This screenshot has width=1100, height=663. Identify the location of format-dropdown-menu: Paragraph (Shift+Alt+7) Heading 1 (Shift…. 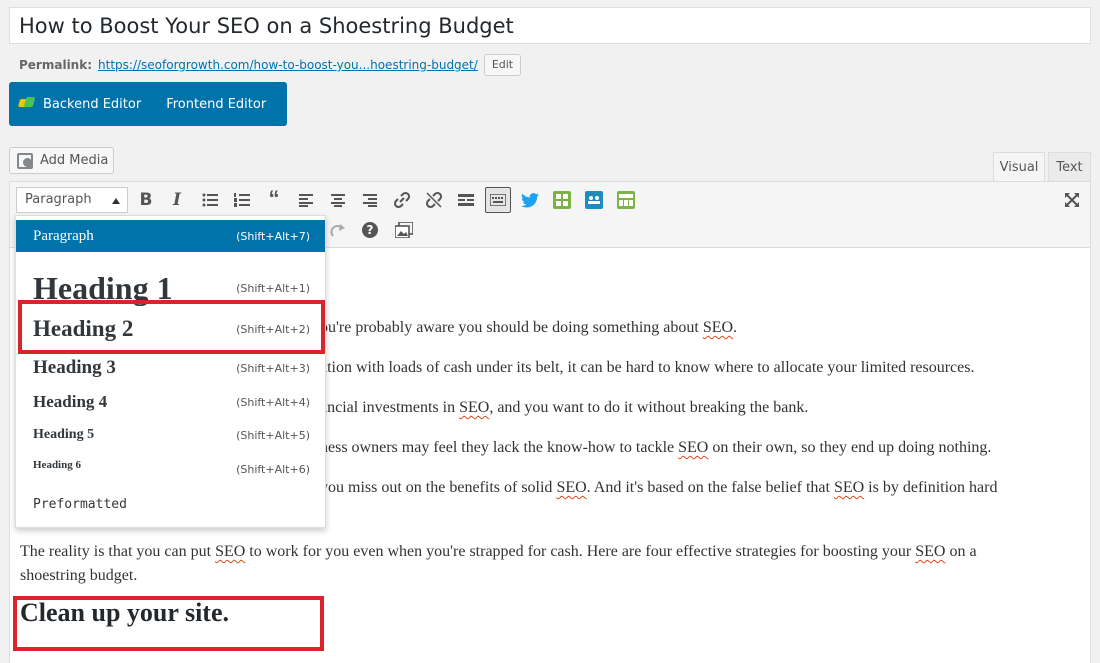
(170, 371).